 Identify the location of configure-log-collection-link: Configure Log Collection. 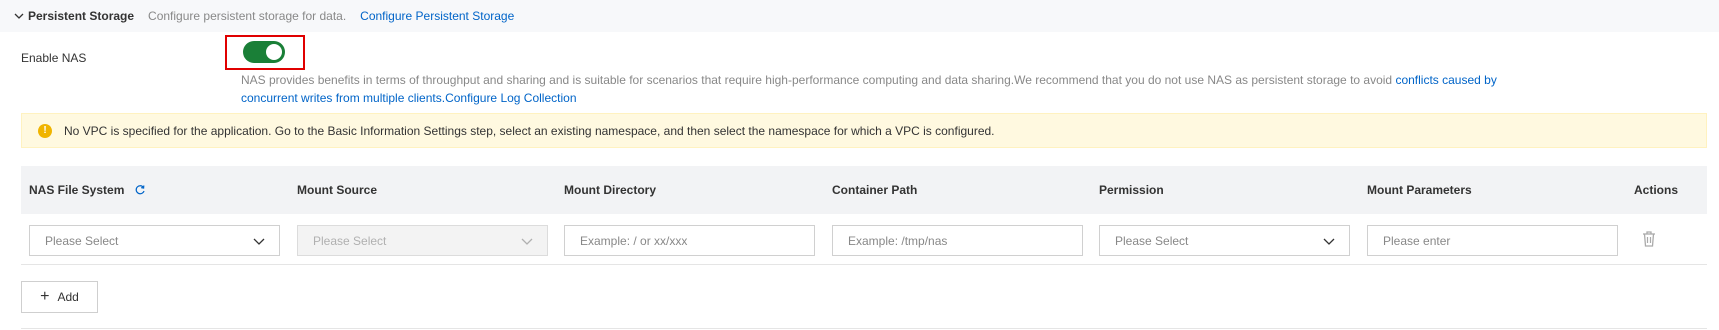
(510, 98).